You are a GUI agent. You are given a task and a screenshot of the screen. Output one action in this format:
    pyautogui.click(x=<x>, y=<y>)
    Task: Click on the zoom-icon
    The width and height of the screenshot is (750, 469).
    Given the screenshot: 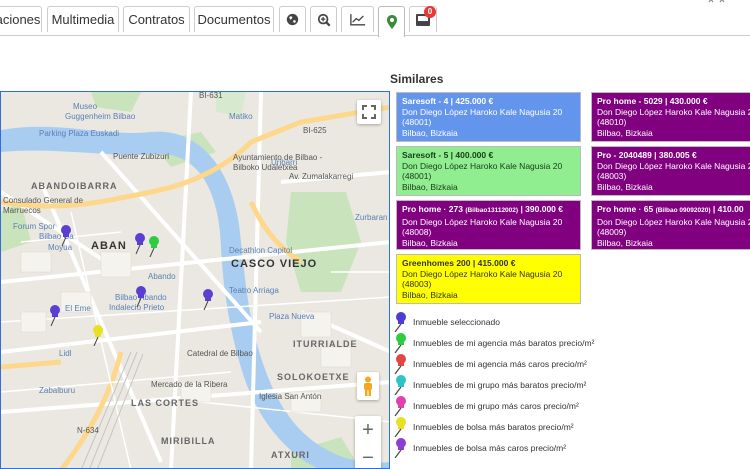 What is the action you would take?
    pyautogui.click(x=323, y=19)
    